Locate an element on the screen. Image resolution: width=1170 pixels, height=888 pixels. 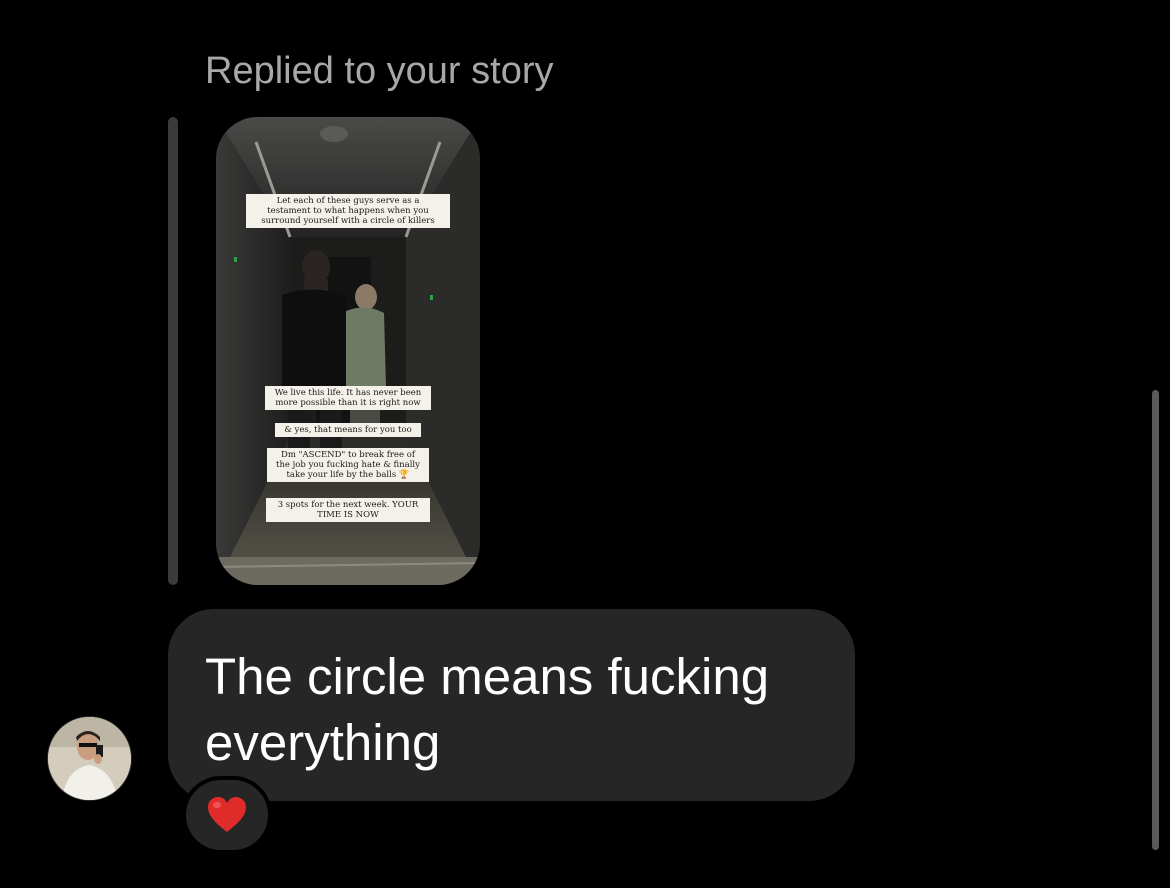
message-text: The circle means fucking everything is located at coordinates (487, 709).